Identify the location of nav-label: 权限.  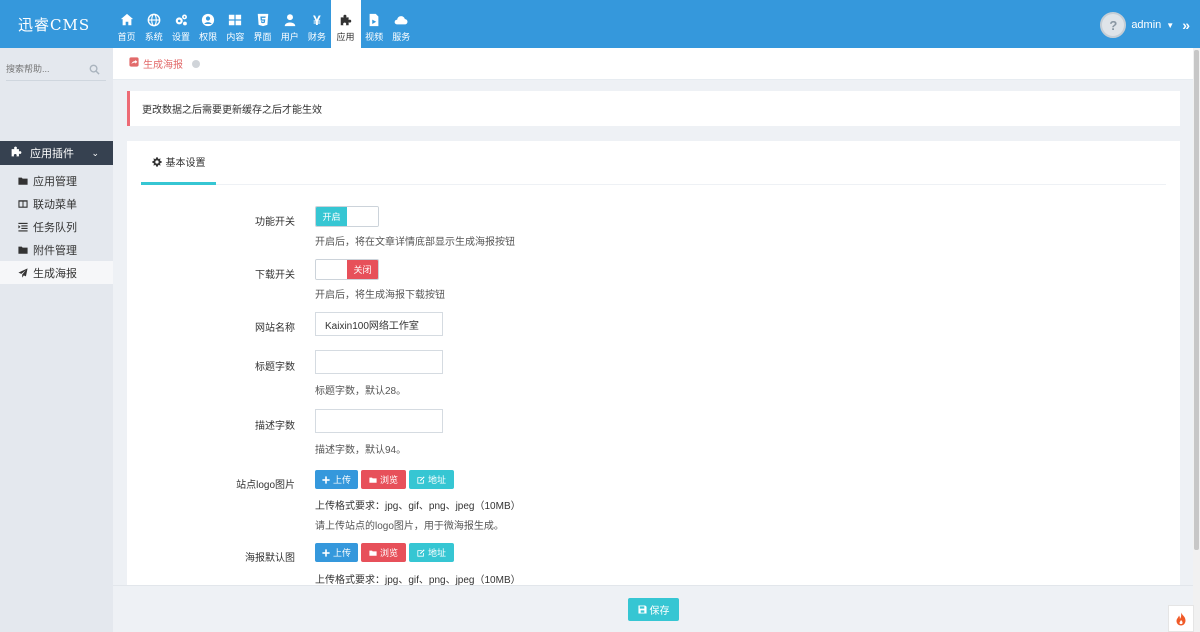
(208, 37).